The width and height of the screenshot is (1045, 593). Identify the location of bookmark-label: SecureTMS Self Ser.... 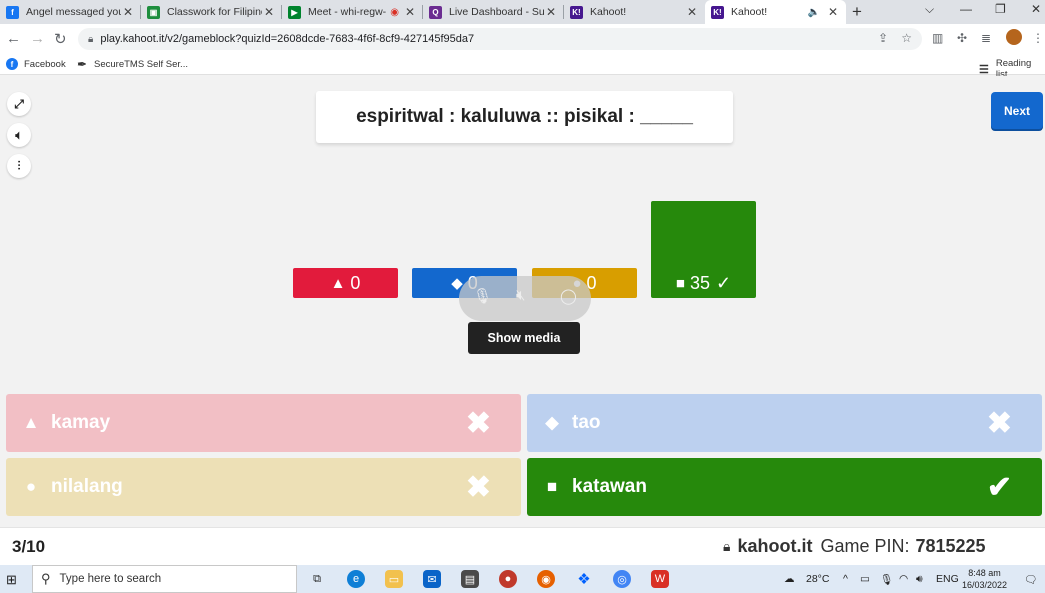
(141, 64).